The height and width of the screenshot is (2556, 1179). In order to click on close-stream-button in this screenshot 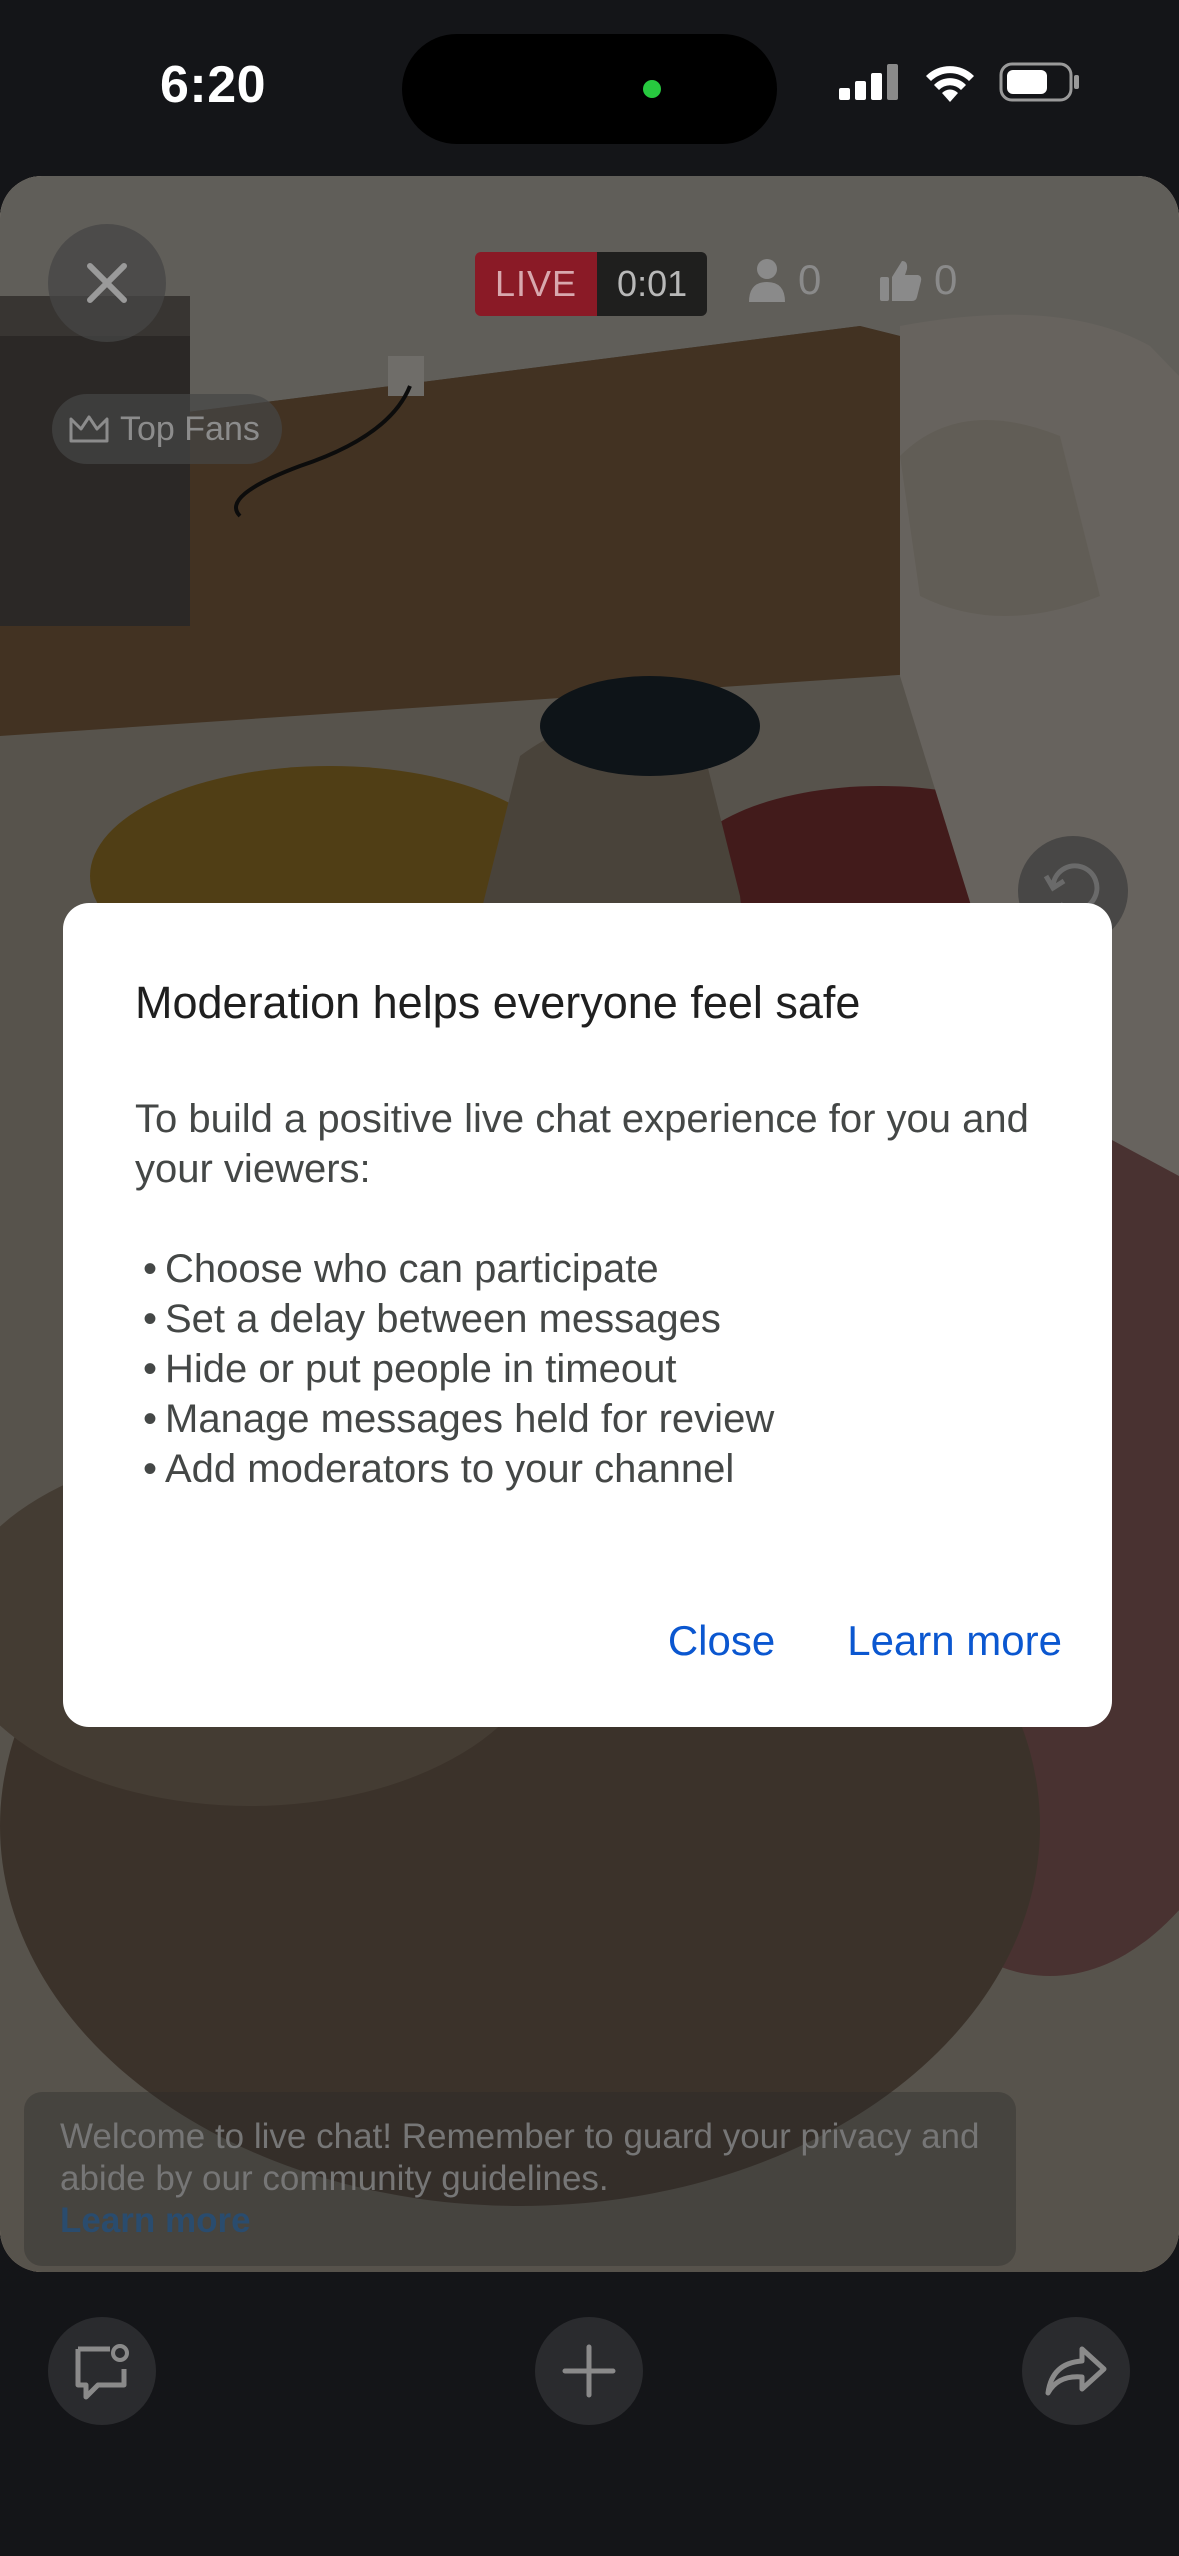, I will do `click(107, 283)`.